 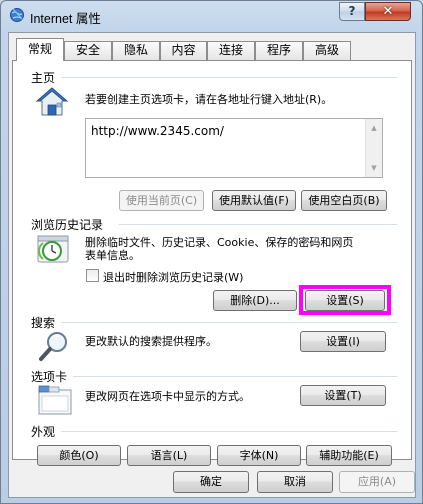 What do you see at coordinates (17, 15) in the screenshot?
I see `internet-globe-icon` at bounding box center [17, 15].